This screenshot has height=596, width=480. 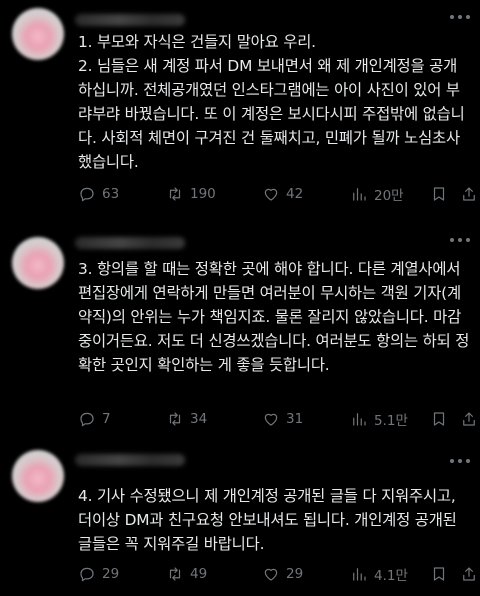 I want to click on reply-count: 63, so click(x=111, y=194).